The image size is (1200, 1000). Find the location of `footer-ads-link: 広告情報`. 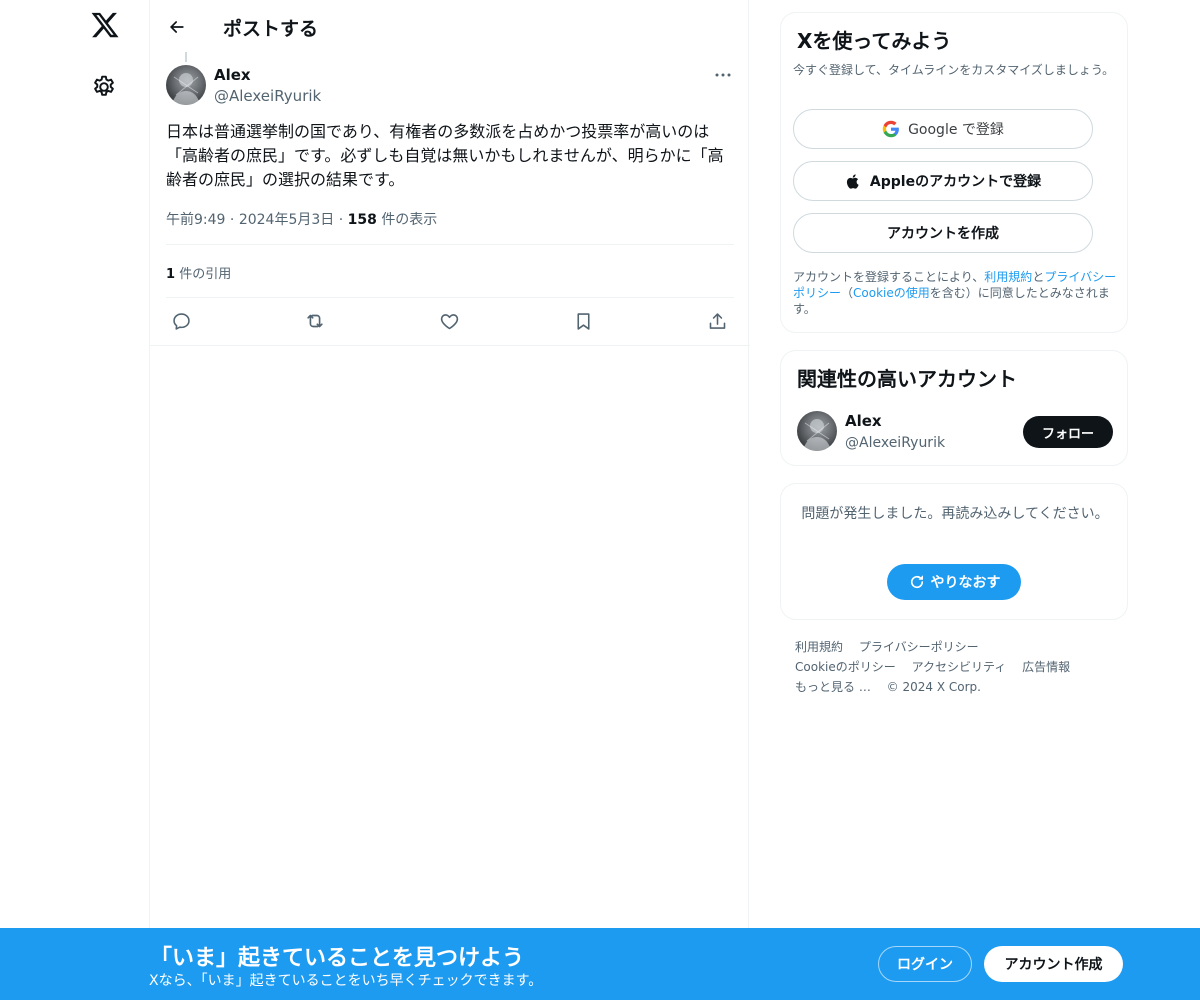

footer-ads-link: 広告情報 is located at coordinates (1046, 667).